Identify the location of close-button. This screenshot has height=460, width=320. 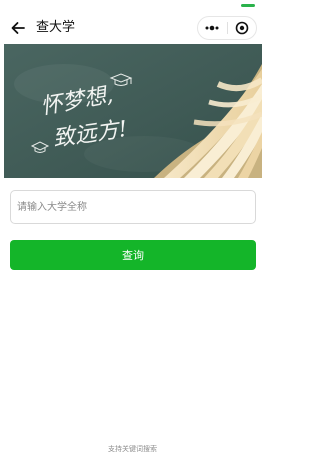
(242, 28).